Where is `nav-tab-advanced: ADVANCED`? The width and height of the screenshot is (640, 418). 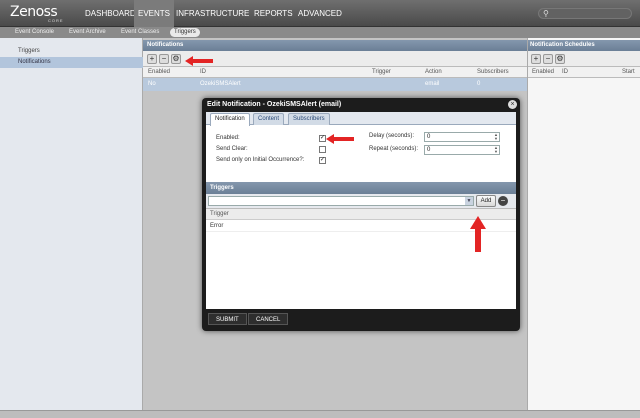 nav-tab-advanced: ADVANCED is located at coordinates (320, 13).